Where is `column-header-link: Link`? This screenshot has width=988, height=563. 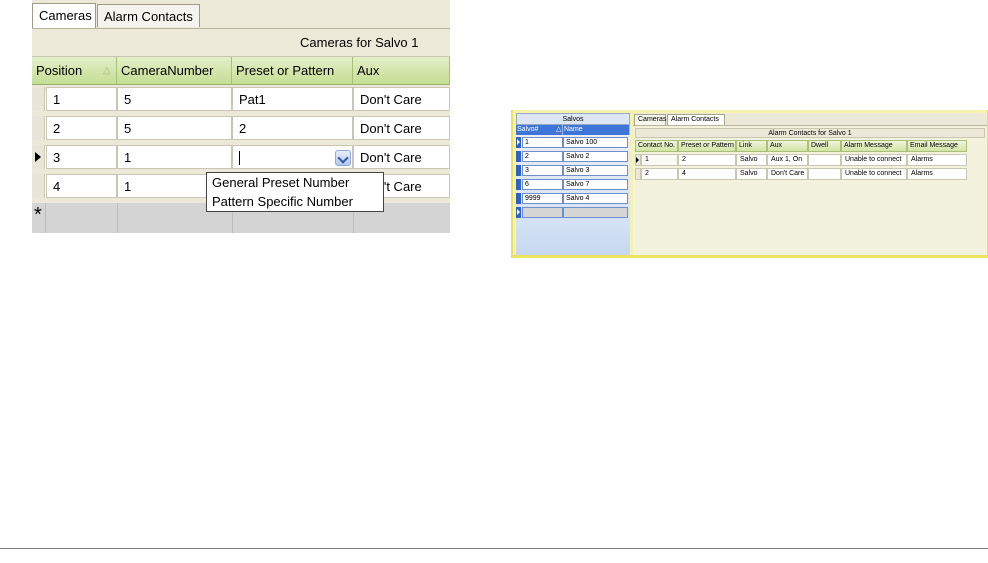
column-header-link: Link is located at coordinates (751, 146).